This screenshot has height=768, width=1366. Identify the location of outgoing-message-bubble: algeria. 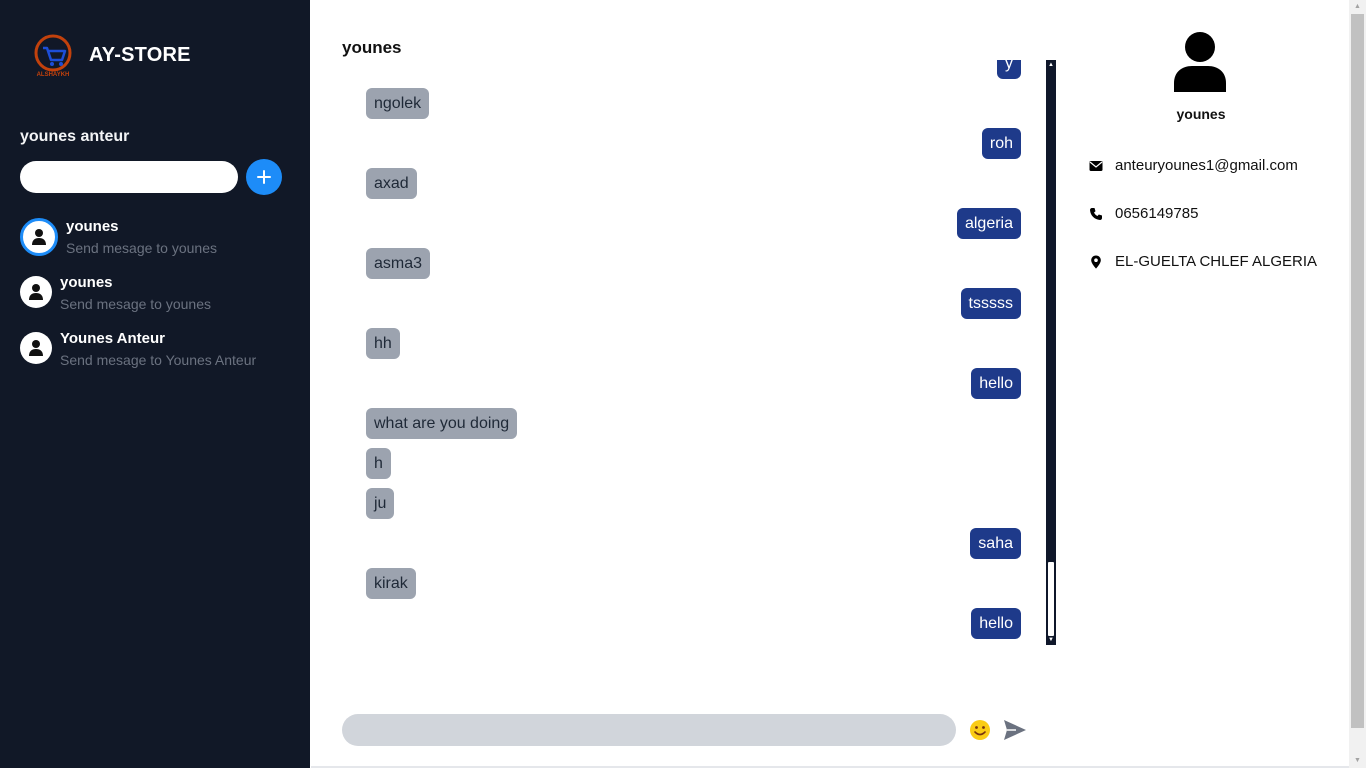
(988, 223).